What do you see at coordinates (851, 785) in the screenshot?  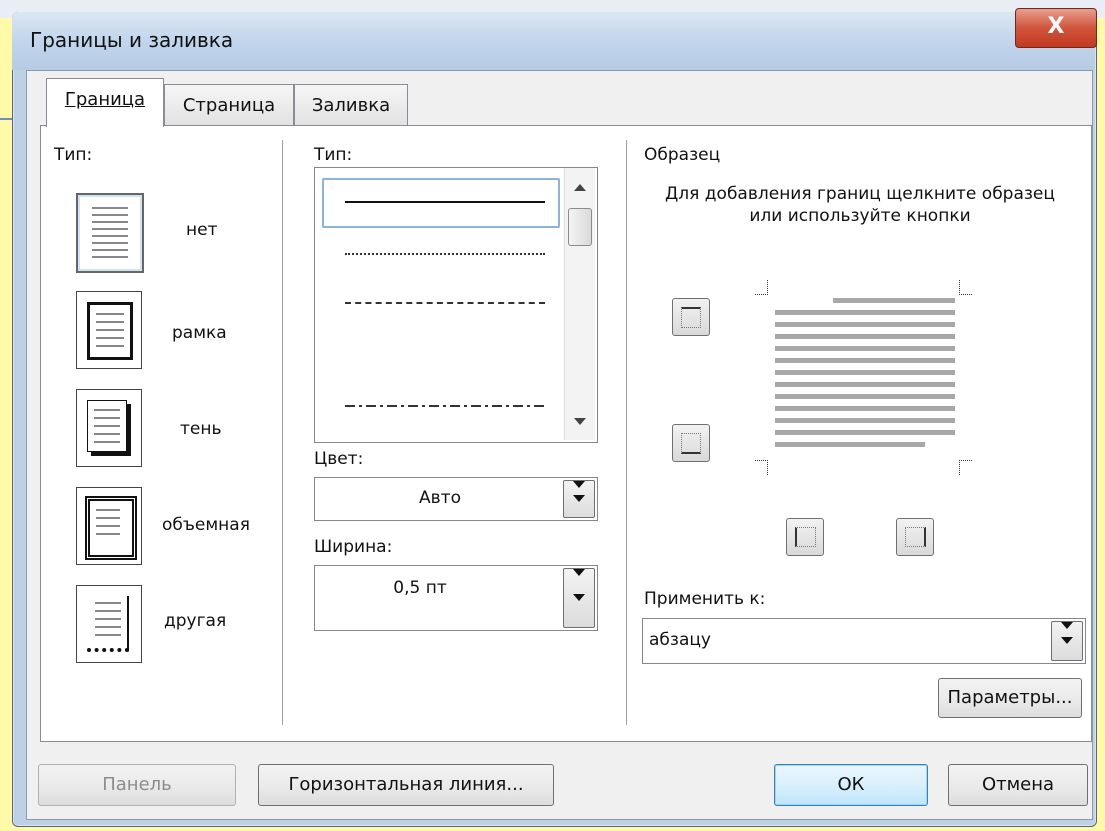 I see `ok-button: ОК` at bounding box center [851, 785].